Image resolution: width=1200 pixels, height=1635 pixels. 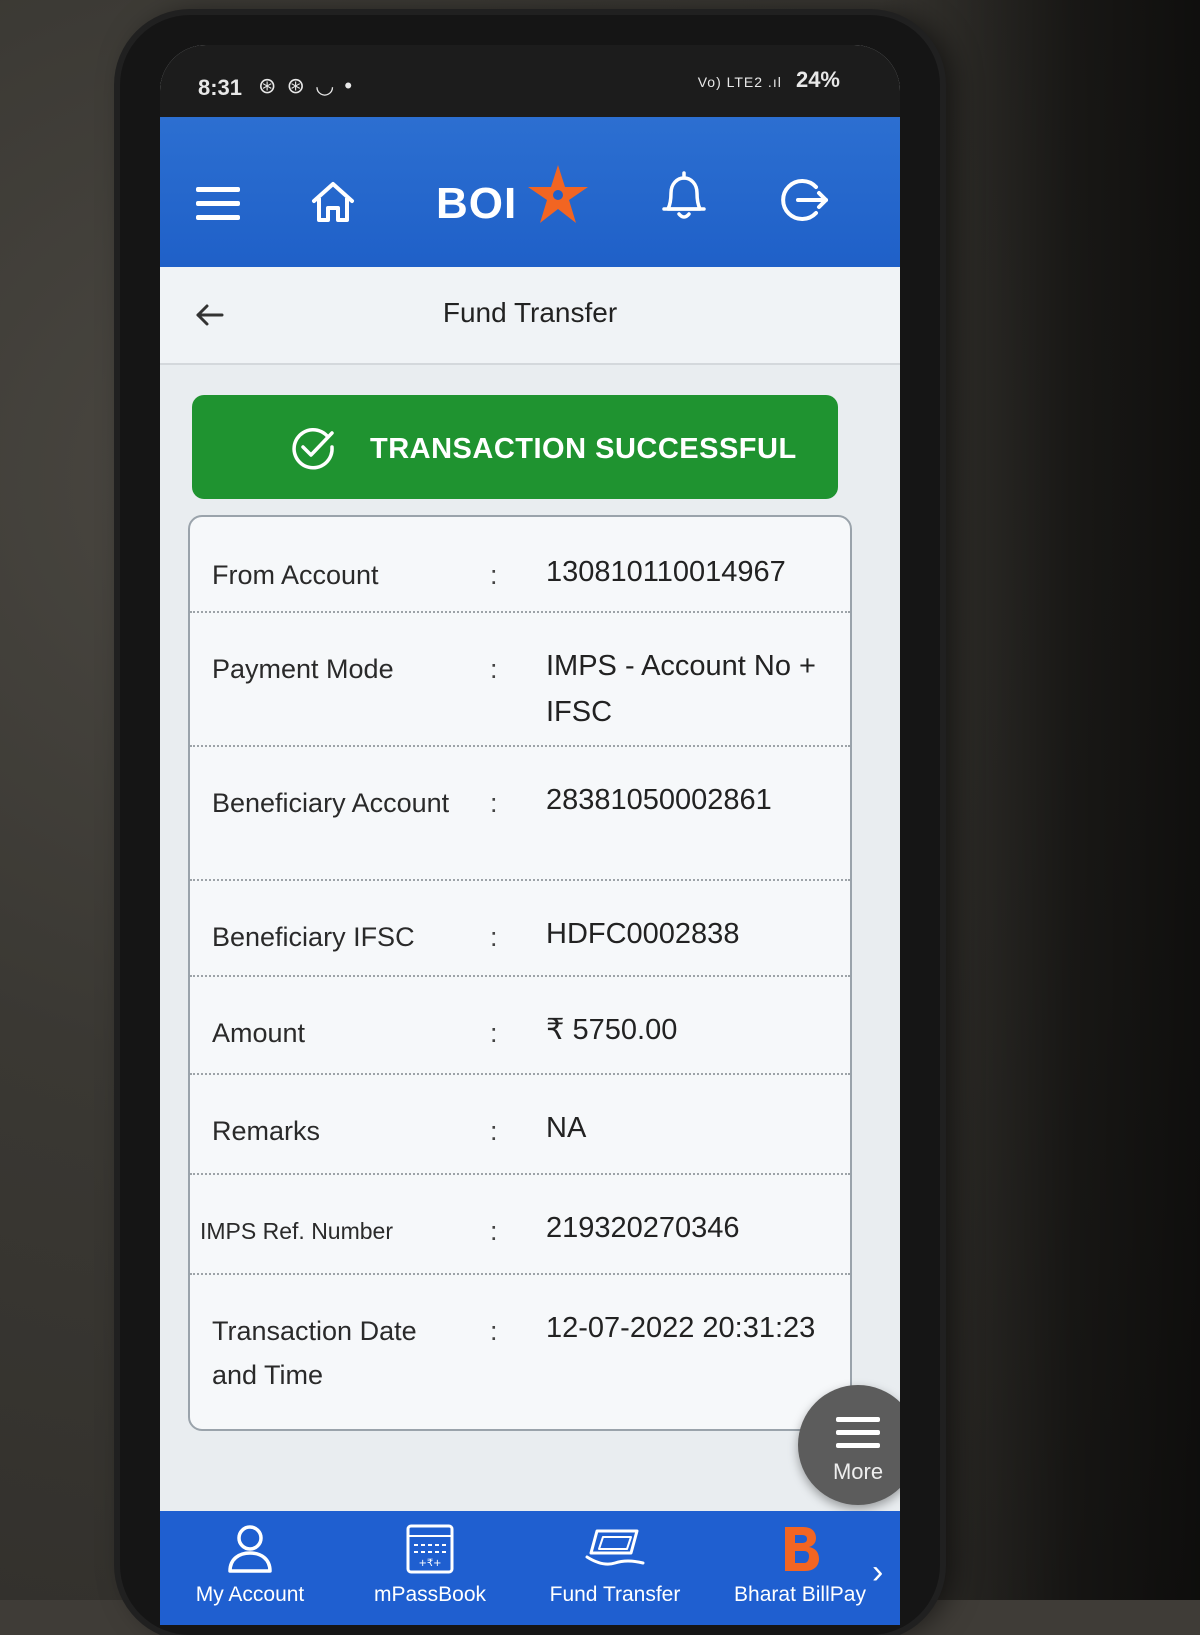 What do you see at coordinates (615, 1547) in the screenshot?
I see `transfer-icon` at bounding box center [615, 1547].